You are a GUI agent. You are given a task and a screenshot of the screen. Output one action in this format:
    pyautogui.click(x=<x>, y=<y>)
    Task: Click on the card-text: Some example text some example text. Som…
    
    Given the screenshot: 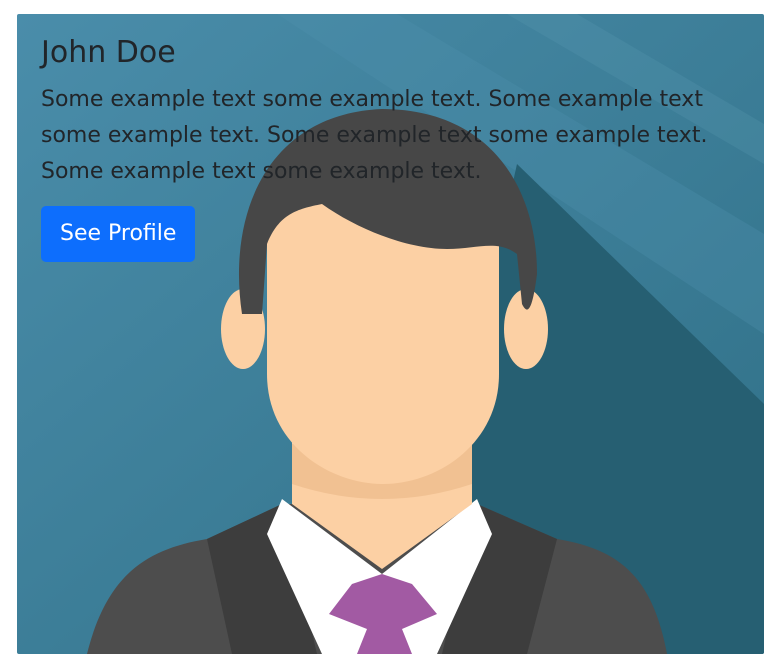 What is the action you would take?
    pyautogui.click(x=374, y=135)
    